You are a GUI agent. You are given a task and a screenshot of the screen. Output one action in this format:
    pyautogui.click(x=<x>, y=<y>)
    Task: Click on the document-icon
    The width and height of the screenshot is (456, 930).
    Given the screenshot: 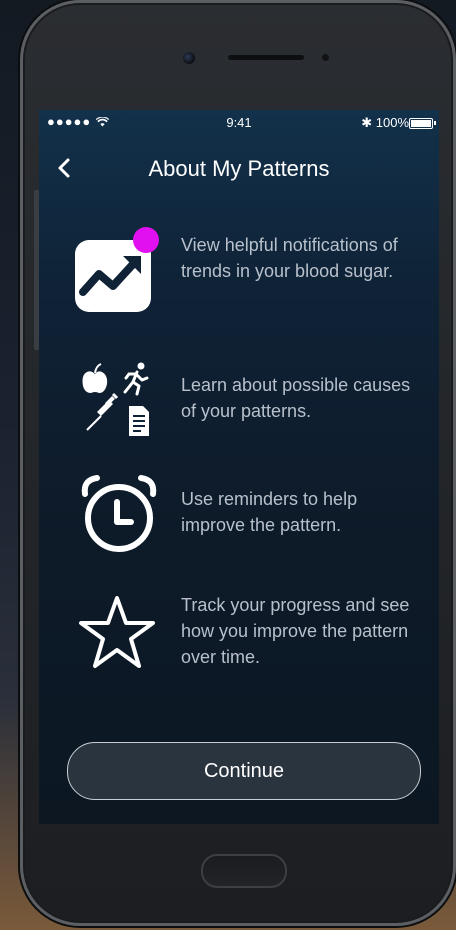 What is the action you would take?
    pyautogui.click(x=139, y=421)
    